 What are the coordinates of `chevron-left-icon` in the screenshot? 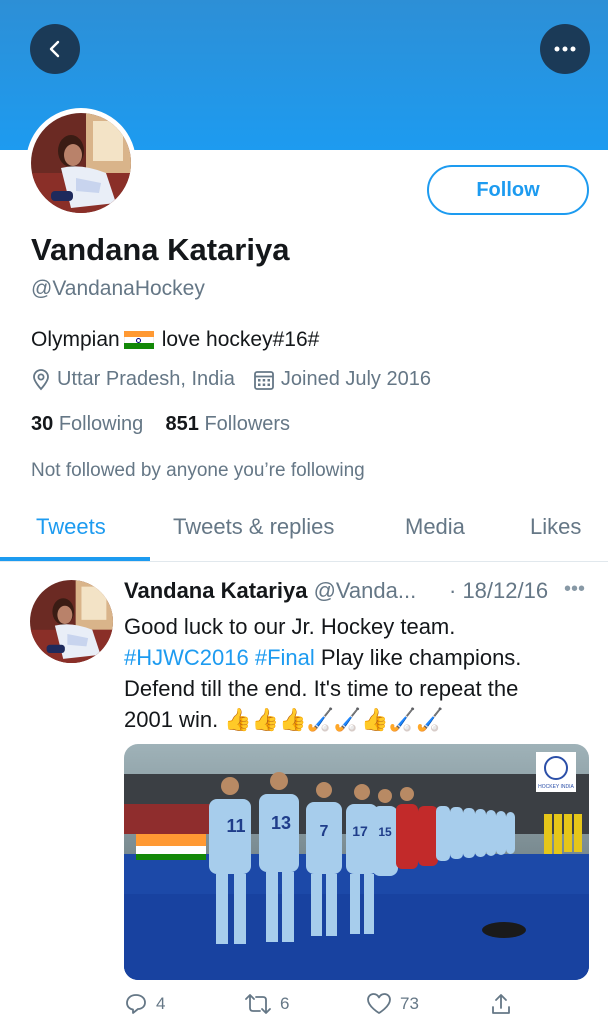 It's located at (54, 49).